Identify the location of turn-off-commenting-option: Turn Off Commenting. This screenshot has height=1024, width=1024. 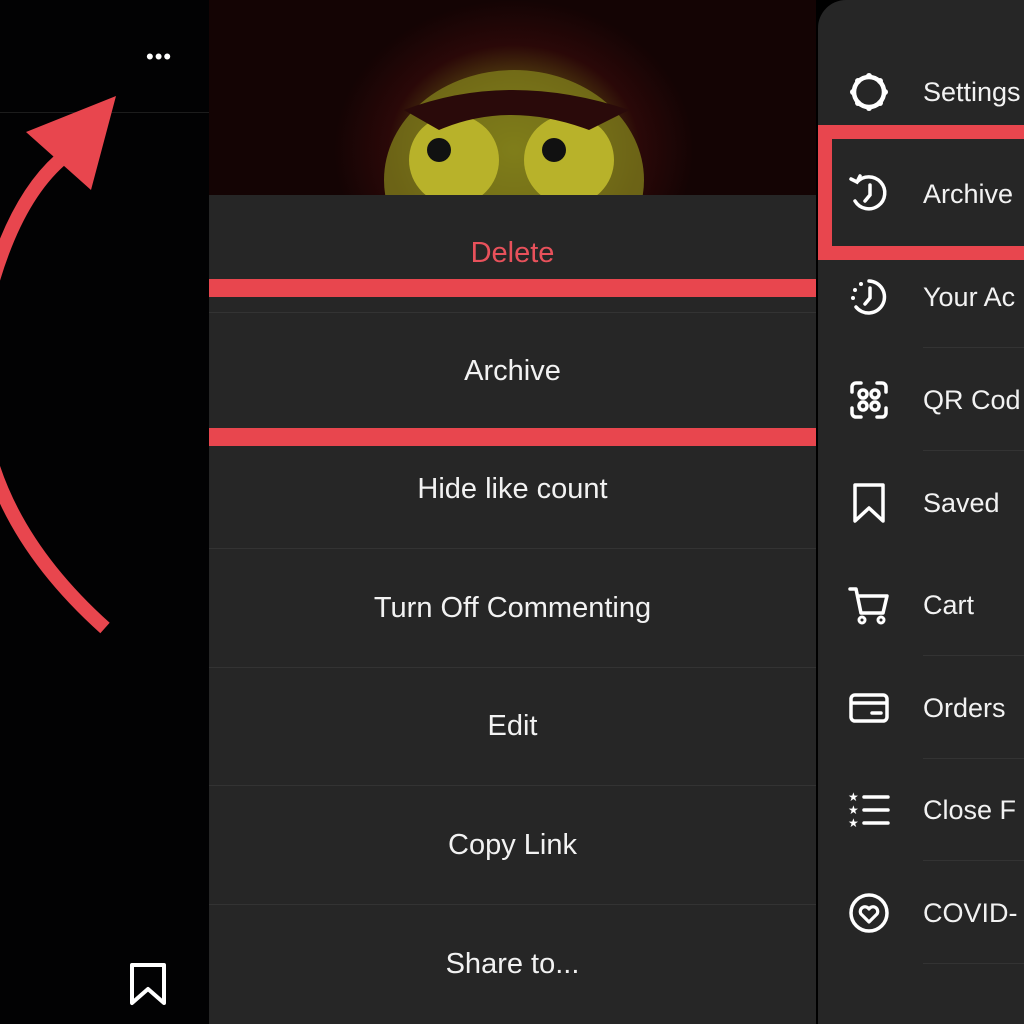
(512, 609).